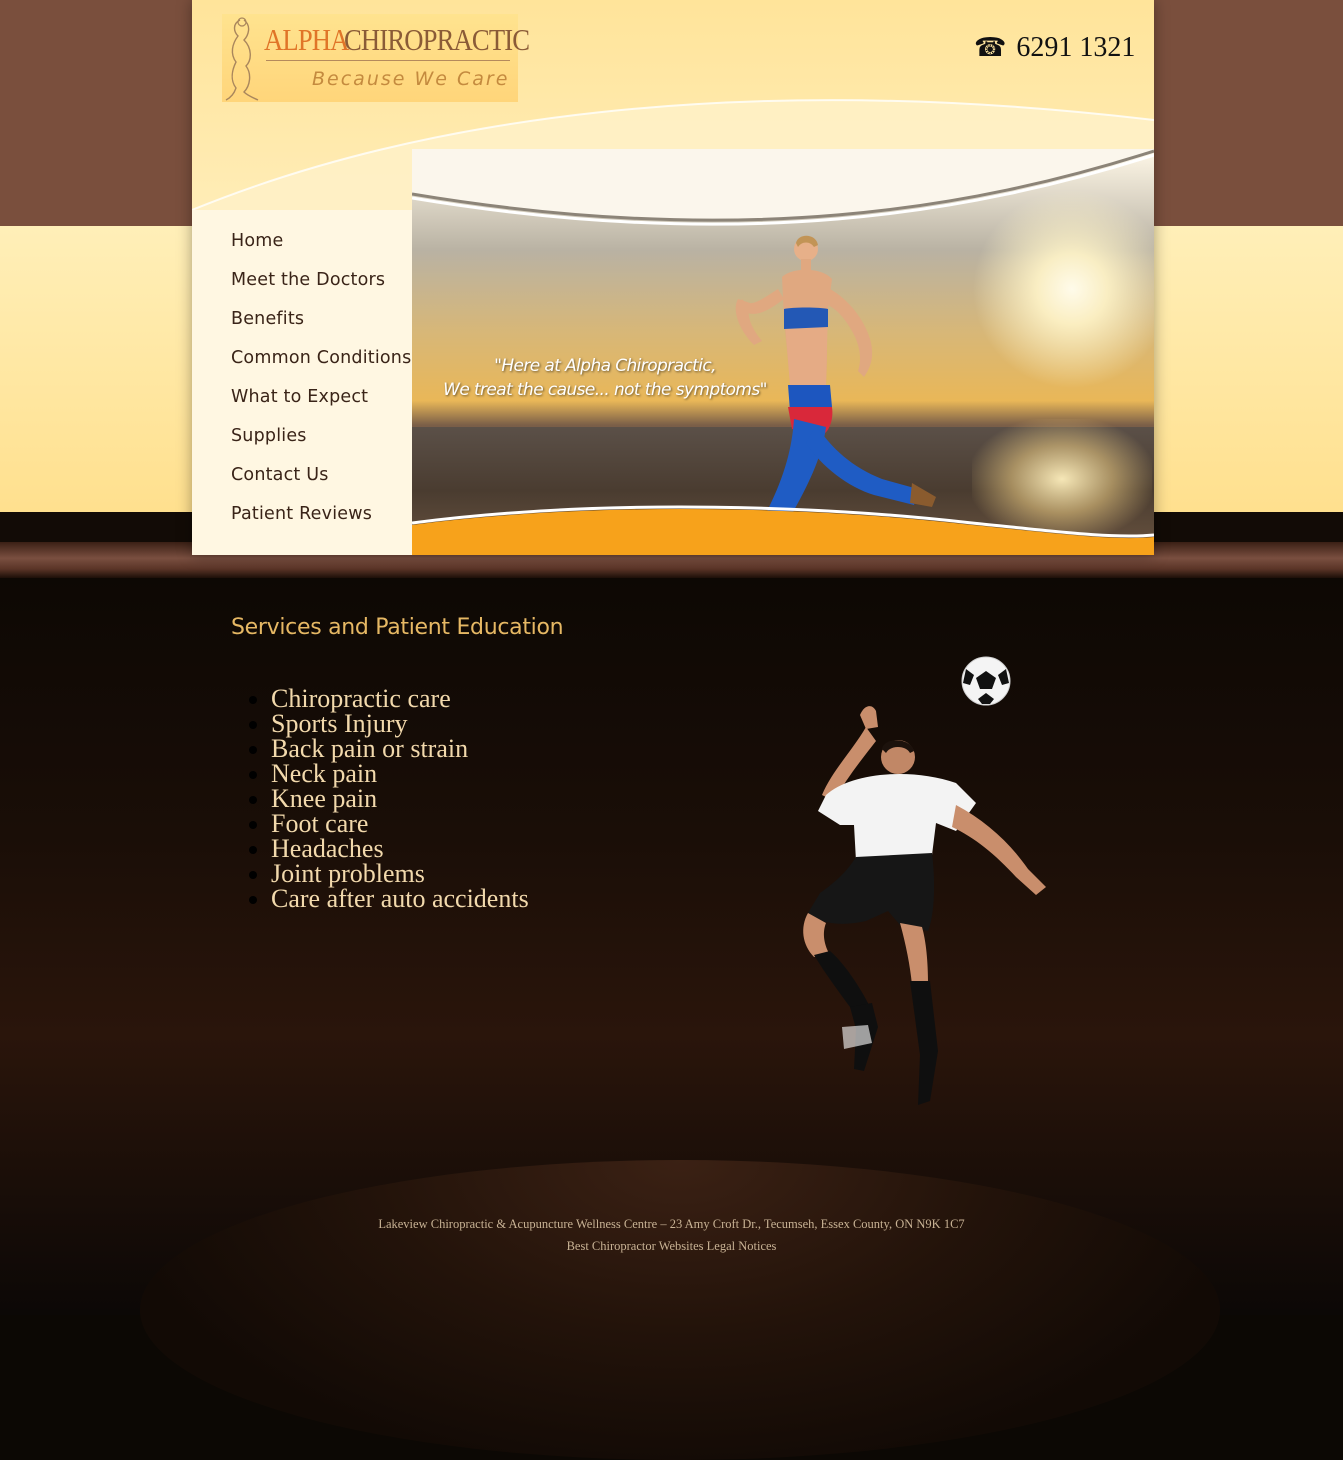 This screenshot has height=1460, width=1343. What do you see at coordinates (742, 1246) in the screenshot?
I see `footer-link-legal-notices: Legal Notices` at bounding box center [742, 1246].